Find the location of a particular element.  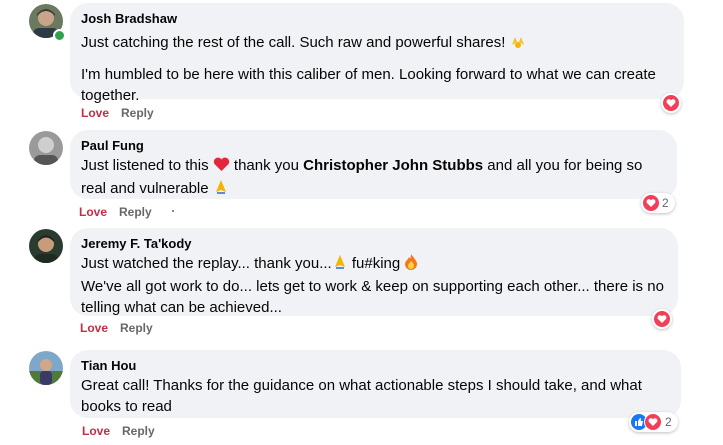

mention-link: Christopher John Stubbs is located at coordinates (393, 165).